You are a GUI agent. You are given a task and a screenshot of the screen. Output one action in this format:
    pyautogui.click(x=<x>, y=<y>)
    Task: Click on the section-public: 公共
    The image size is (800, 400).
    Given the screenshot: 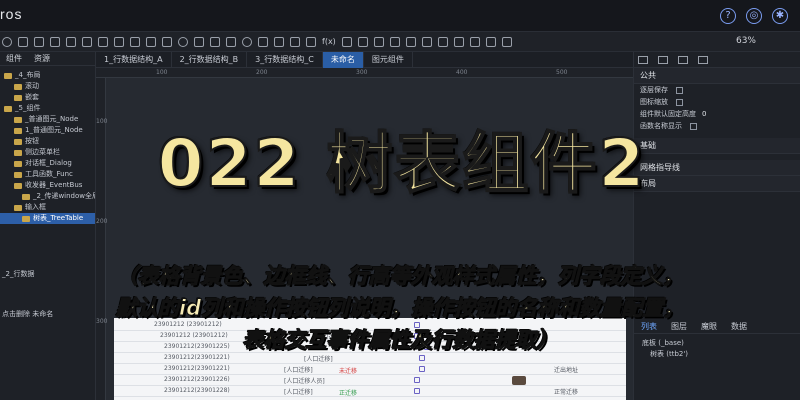 What is the action you would take?
    pyautogui.click(x=717, y=76)
    